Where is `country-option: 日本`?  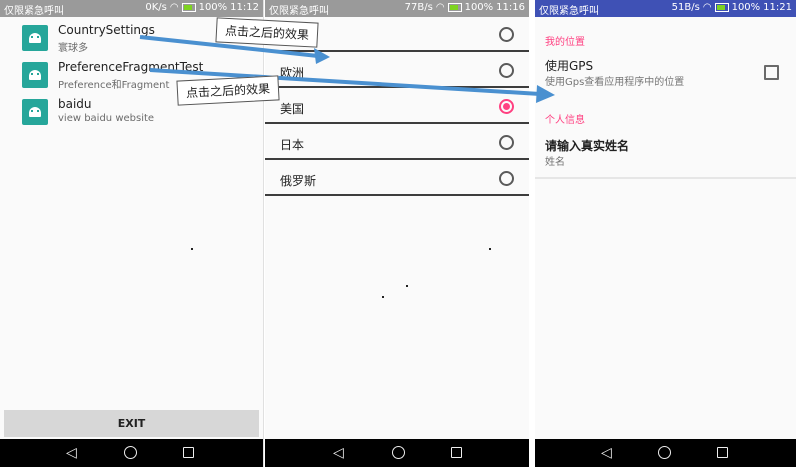 country-option: 日本 is located at coordinates (397, 142).